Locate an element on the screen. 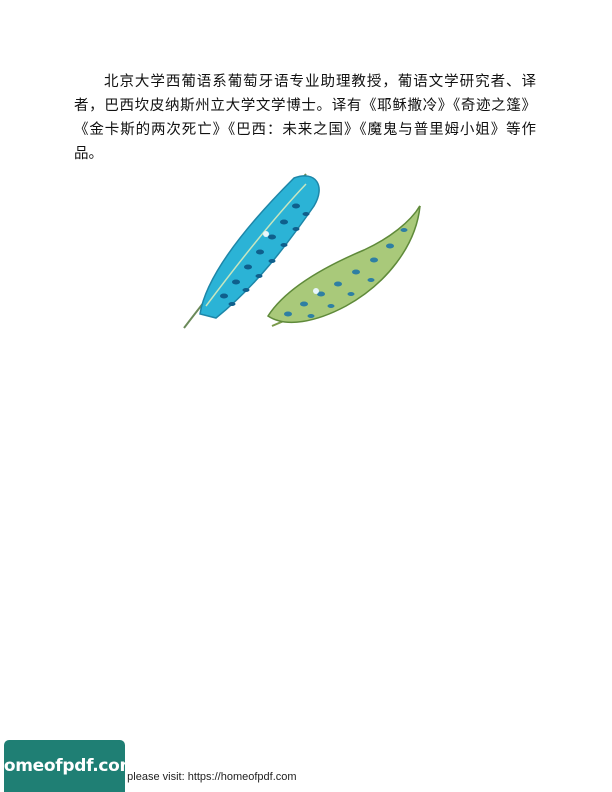  logo-text: homeofpdf.com is located at coordinates (68, 766).